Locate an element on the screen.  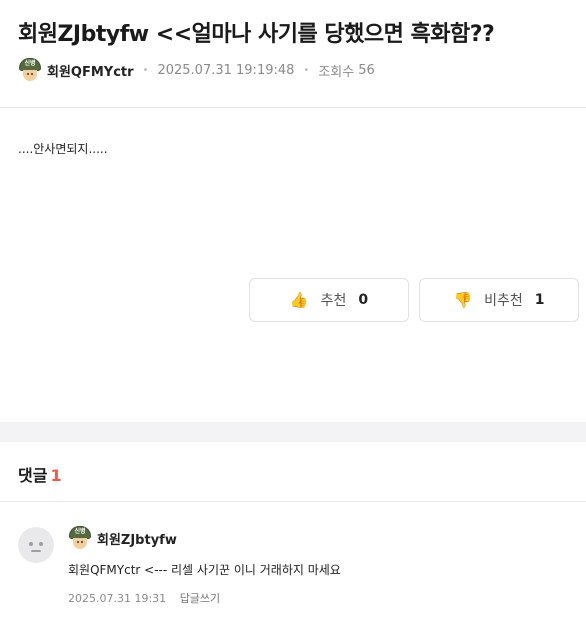
post-datetime: 2025.07.31 19:19:48 is located at coordinates (226, 70).